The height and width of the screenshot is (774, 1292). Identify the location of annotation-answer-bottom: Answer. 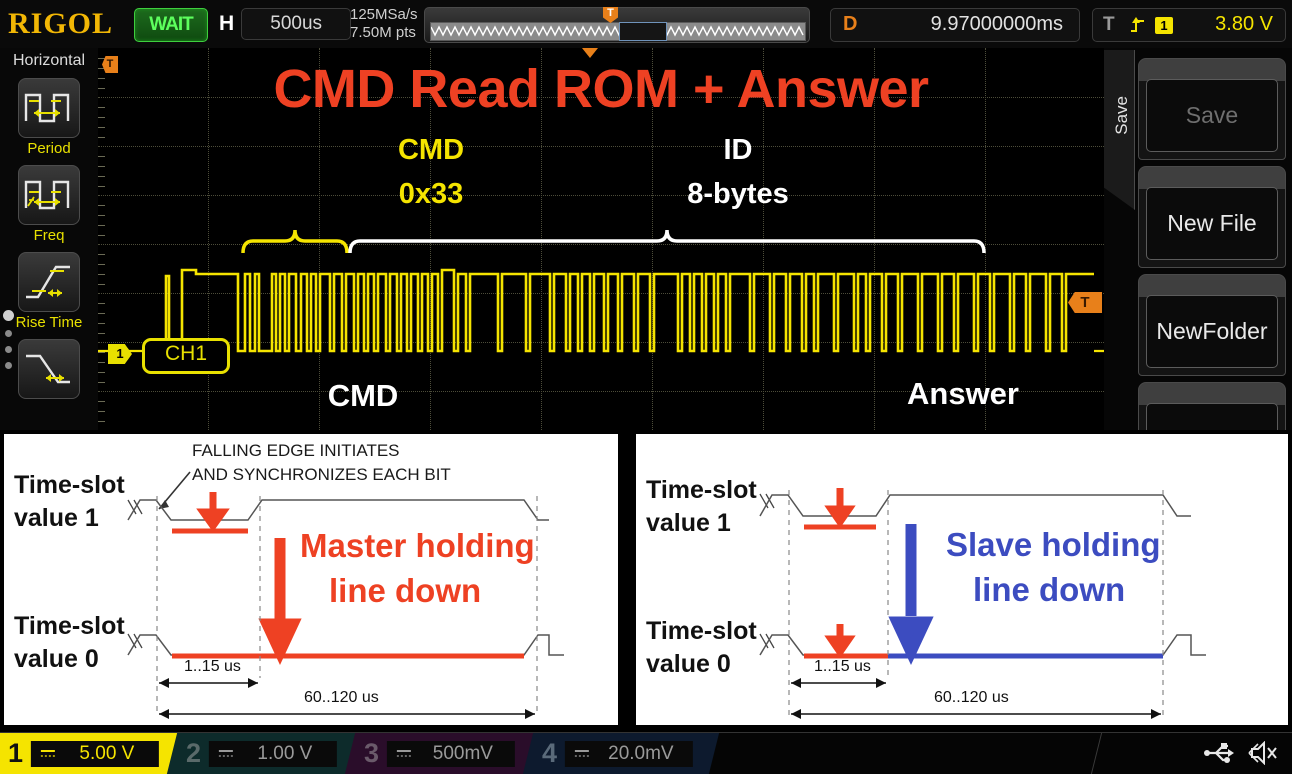
(963, 393).